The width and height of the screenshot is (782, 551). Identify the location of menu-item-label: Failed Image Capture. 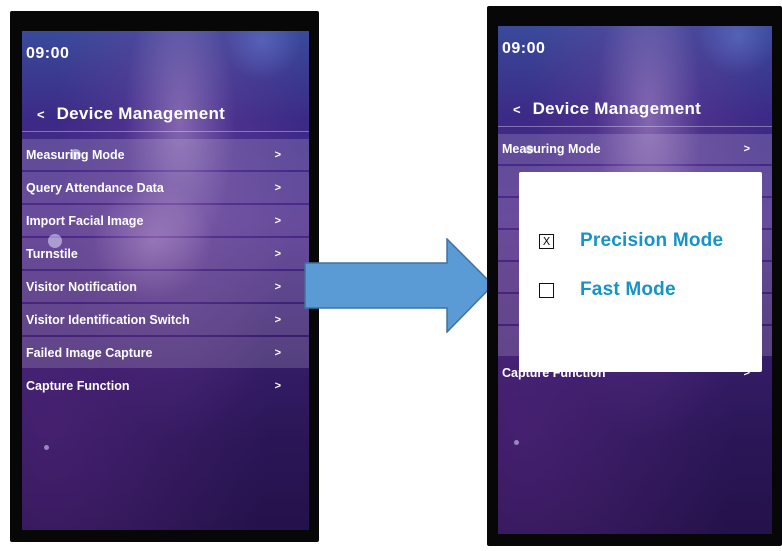
(89, 352).